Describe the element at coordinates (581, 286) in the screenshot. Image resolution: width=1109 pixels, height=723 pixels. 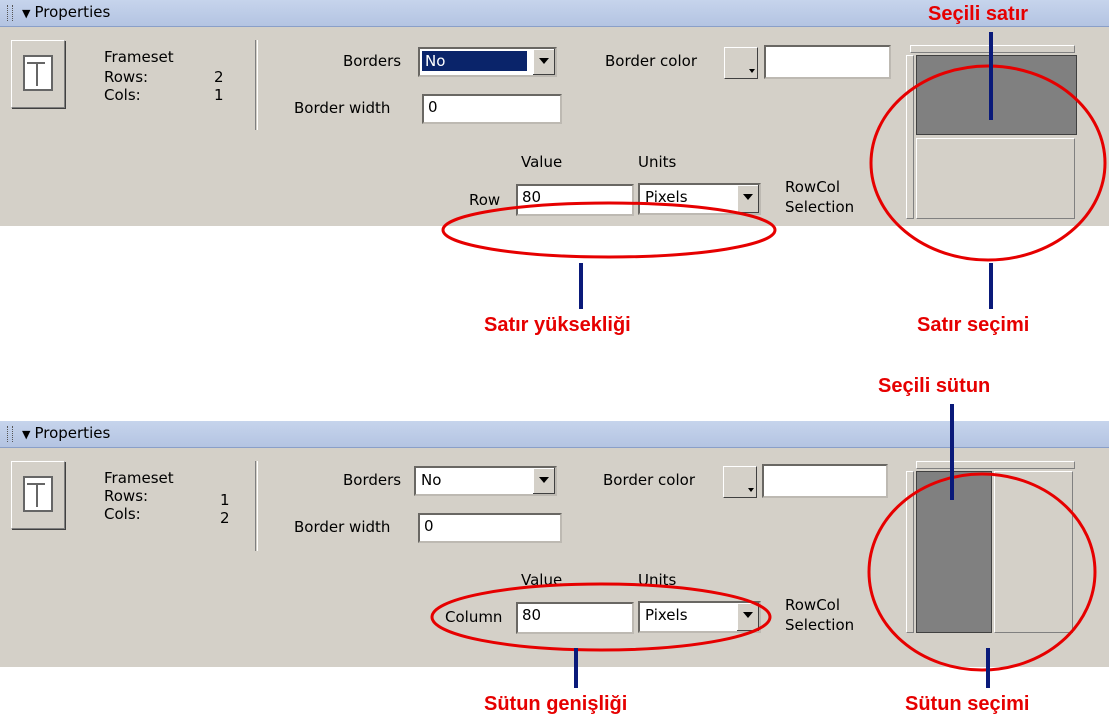
I see `row-height-pointer` at that location.